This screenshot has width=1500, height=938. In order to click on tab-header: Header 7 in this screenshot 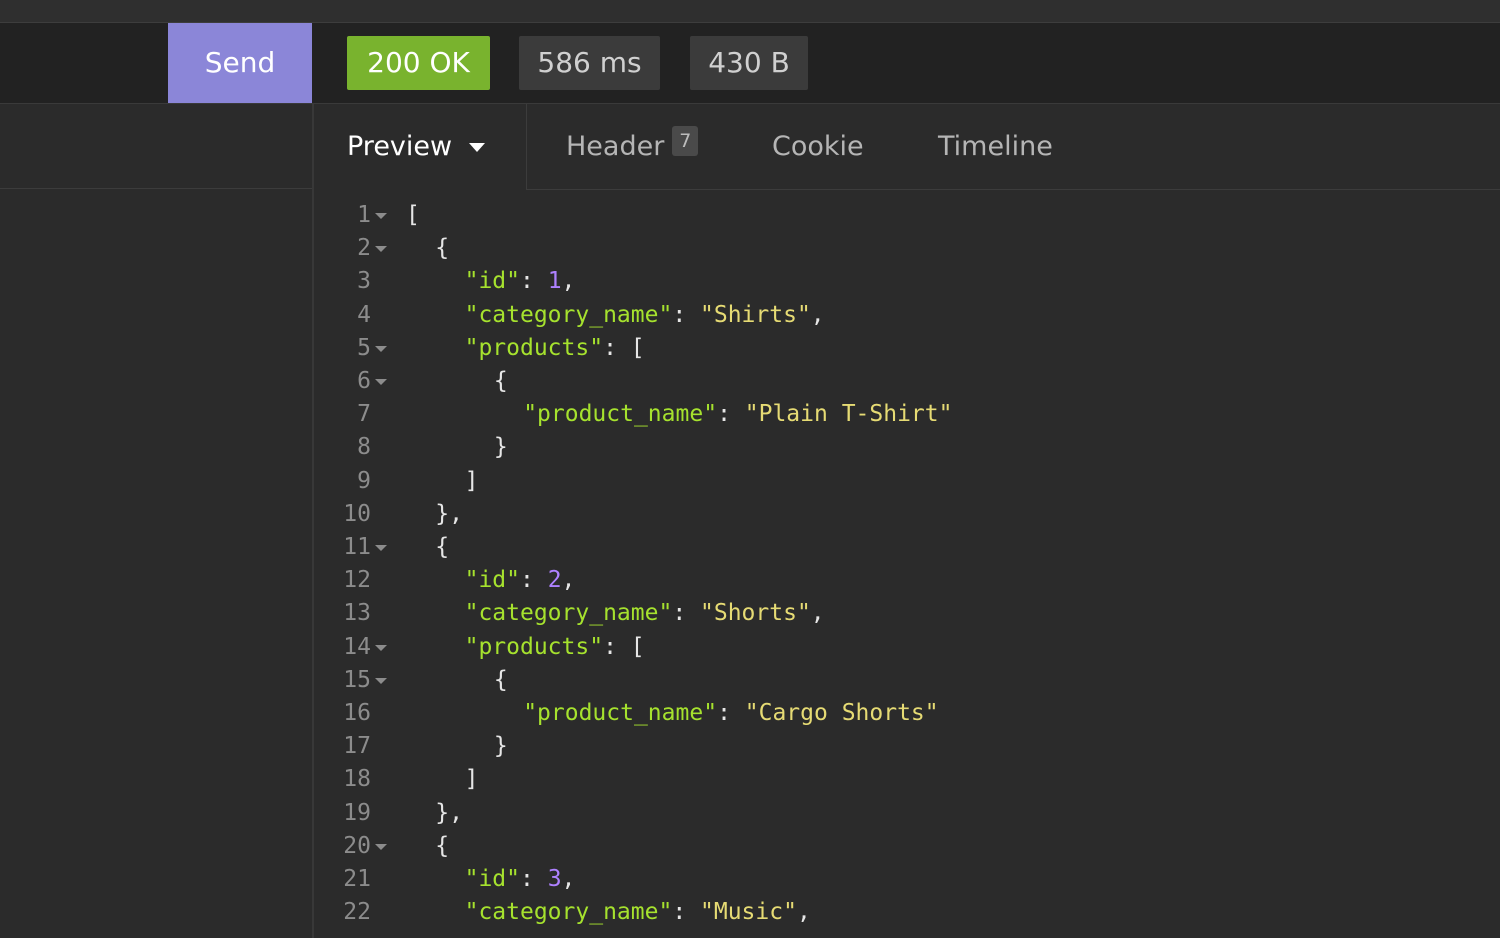, I will do `click(632, 146)`.